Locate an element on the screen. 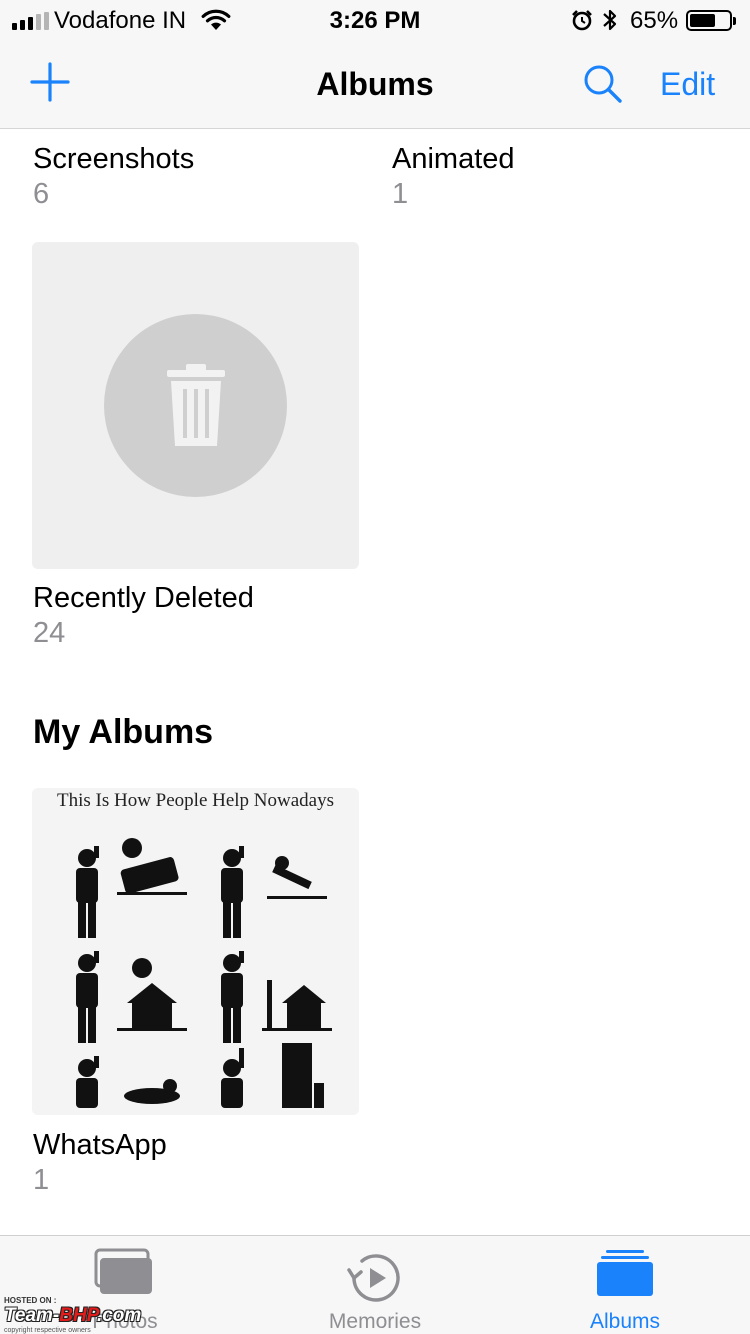  trash-icon is located at coordinates (196, 405).